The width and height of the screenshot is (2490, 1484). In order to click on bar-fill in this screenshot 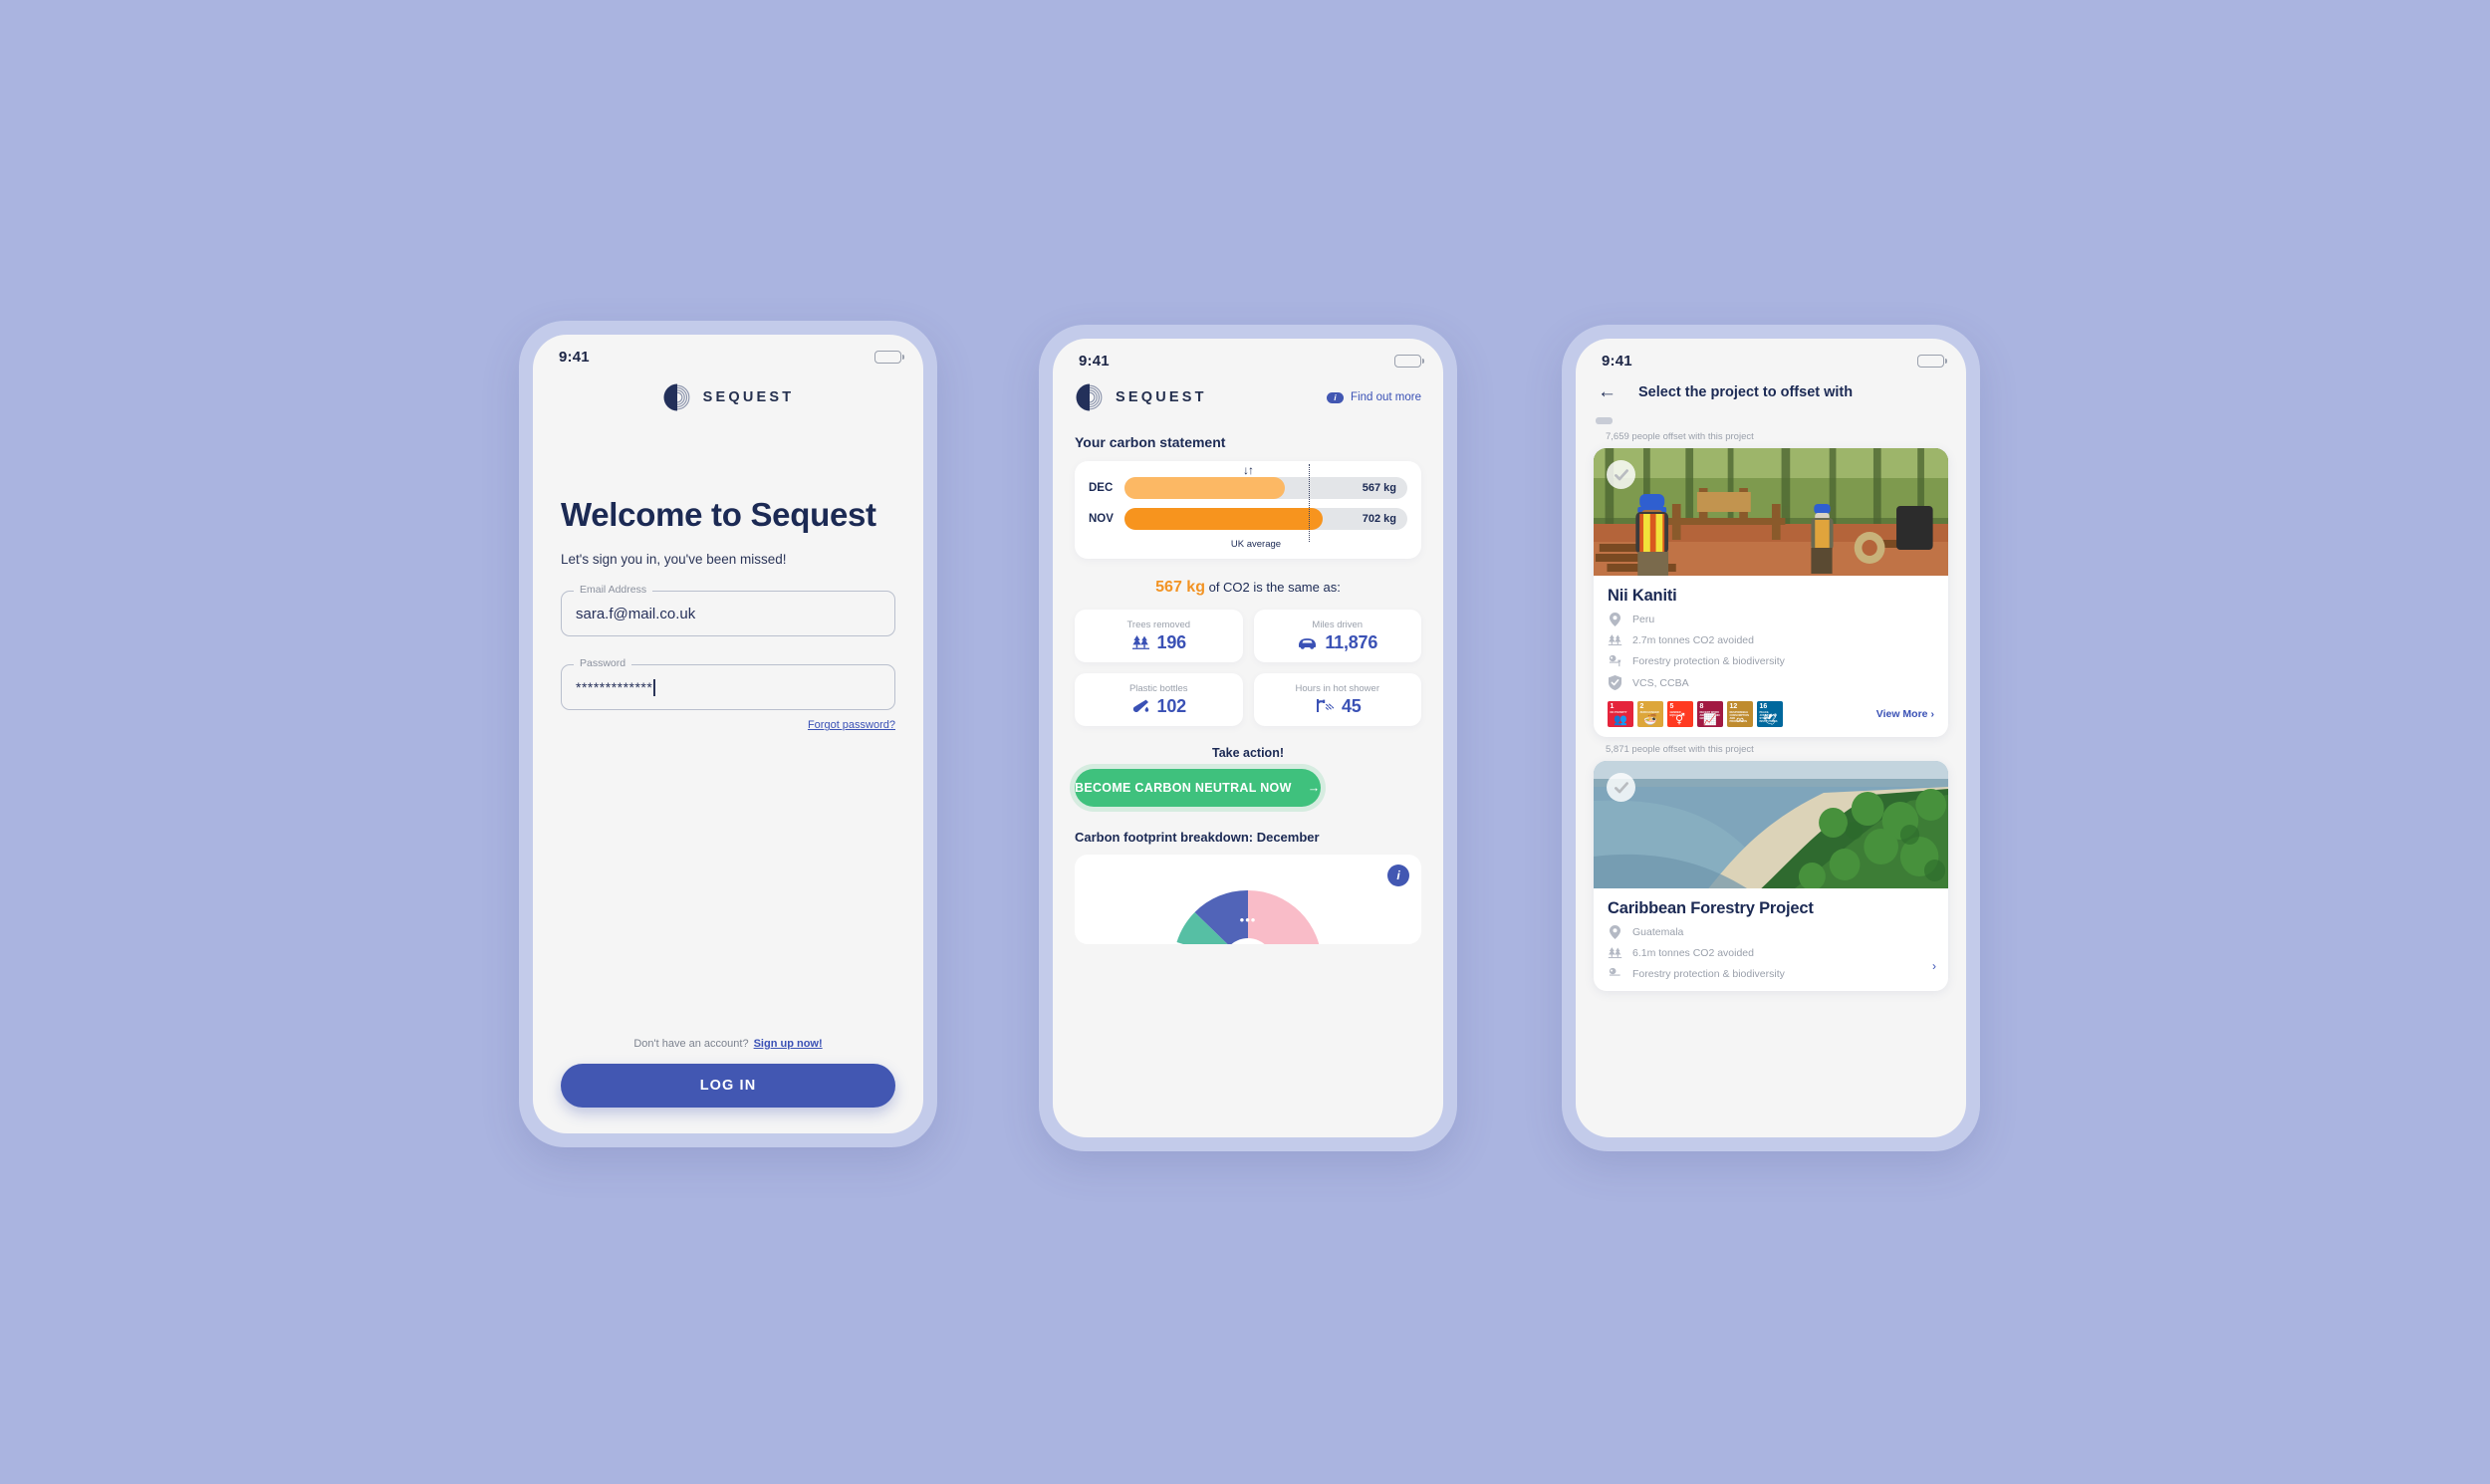, I will do `click(1224, 519)`.